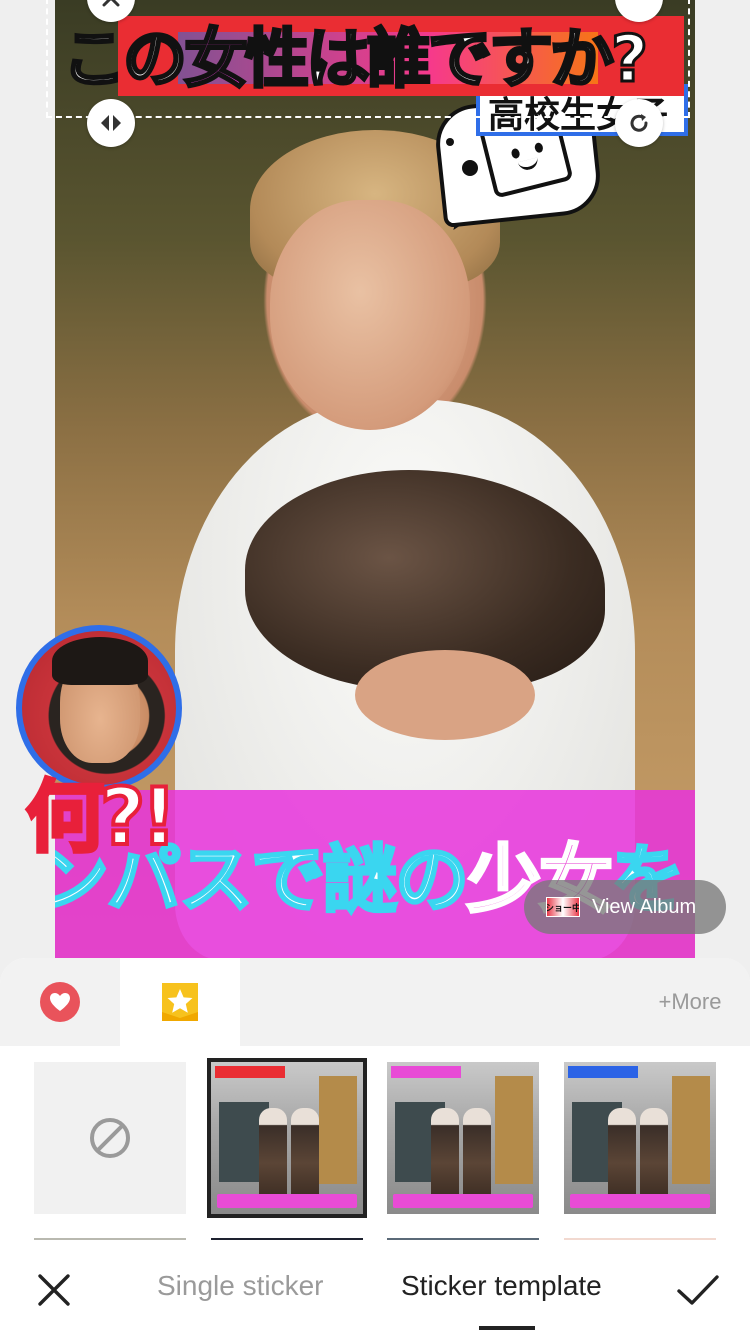 The width and height of the screenshot is (750, 1334). I want to click on no-template-tile, so click(110, 1138).